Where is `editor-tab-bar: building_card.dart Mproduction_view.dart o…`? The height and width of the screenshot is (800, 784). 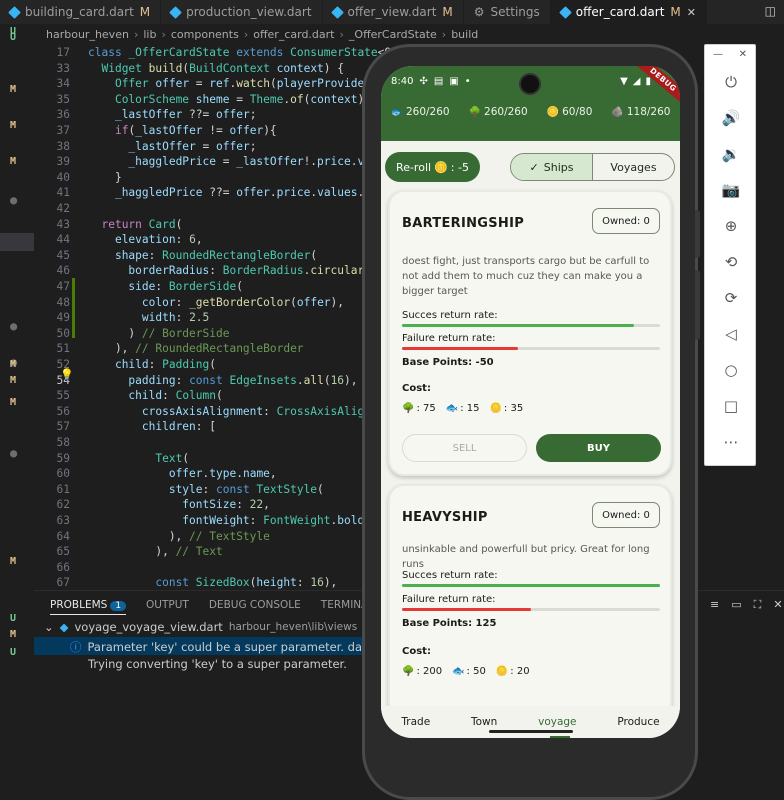
editor-tab-bar: building_card.dart Mproduction_view.dart o… is located at coordinates (392, 12).